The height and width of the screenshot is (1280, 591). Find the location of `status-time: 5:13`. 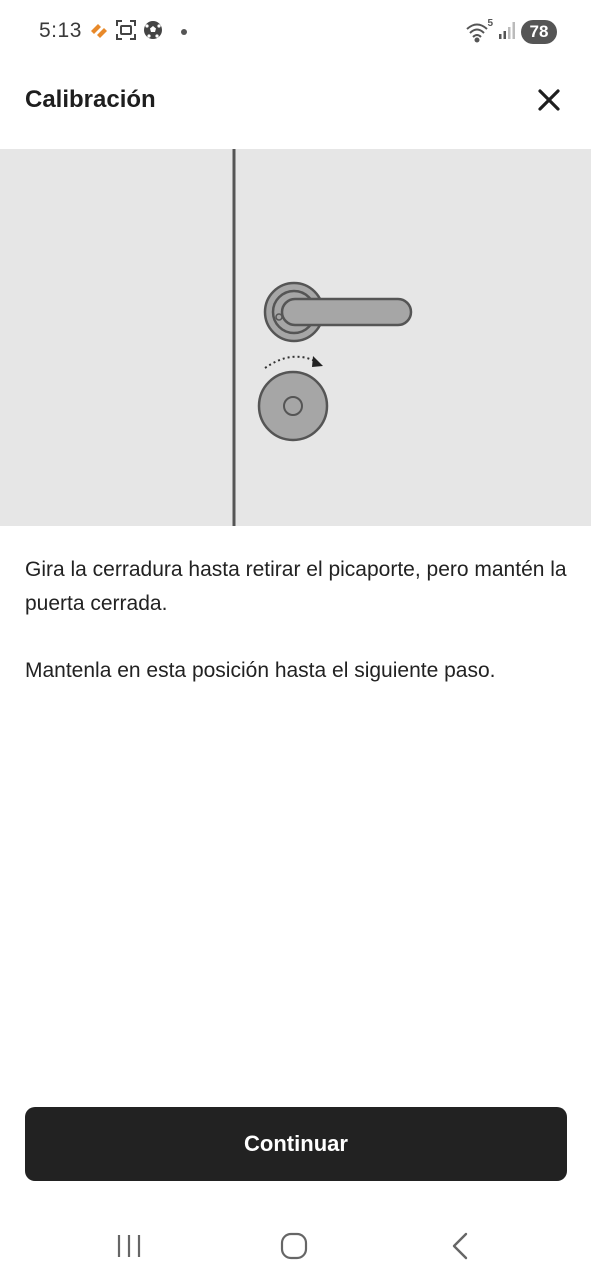

status-time: 5:13 is located at coordinates (60, 30).